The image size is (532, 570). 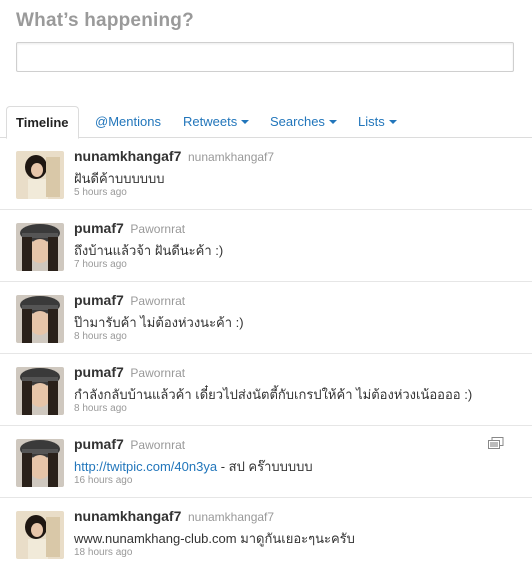 What do you see at coordinates (100, 264) in the screenshot?
I see `tweet-timestamp: 7 hours ago` at bounding box center [100, 264].